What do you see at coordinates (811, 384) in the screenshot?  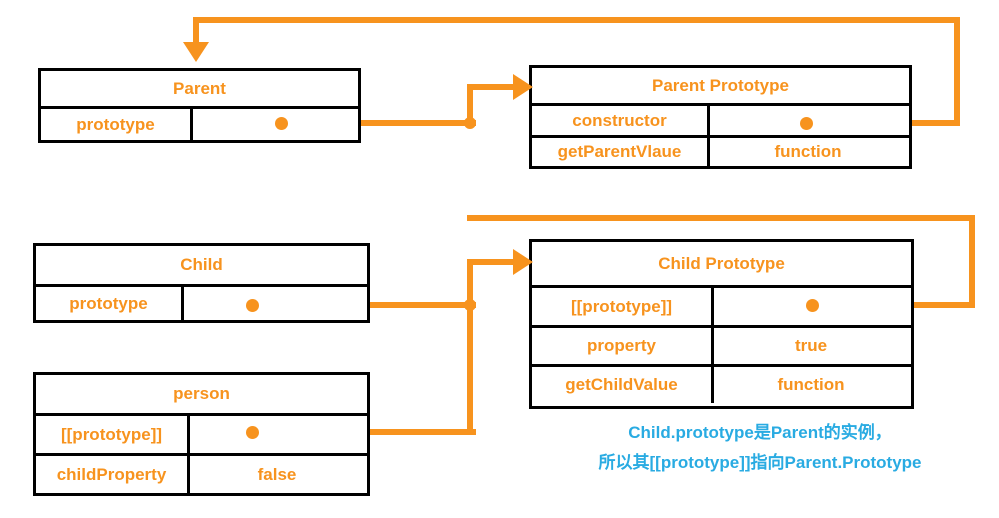 I see `box-child-prototype-value-getchildvalue: function` at bounding box center [811, 384].